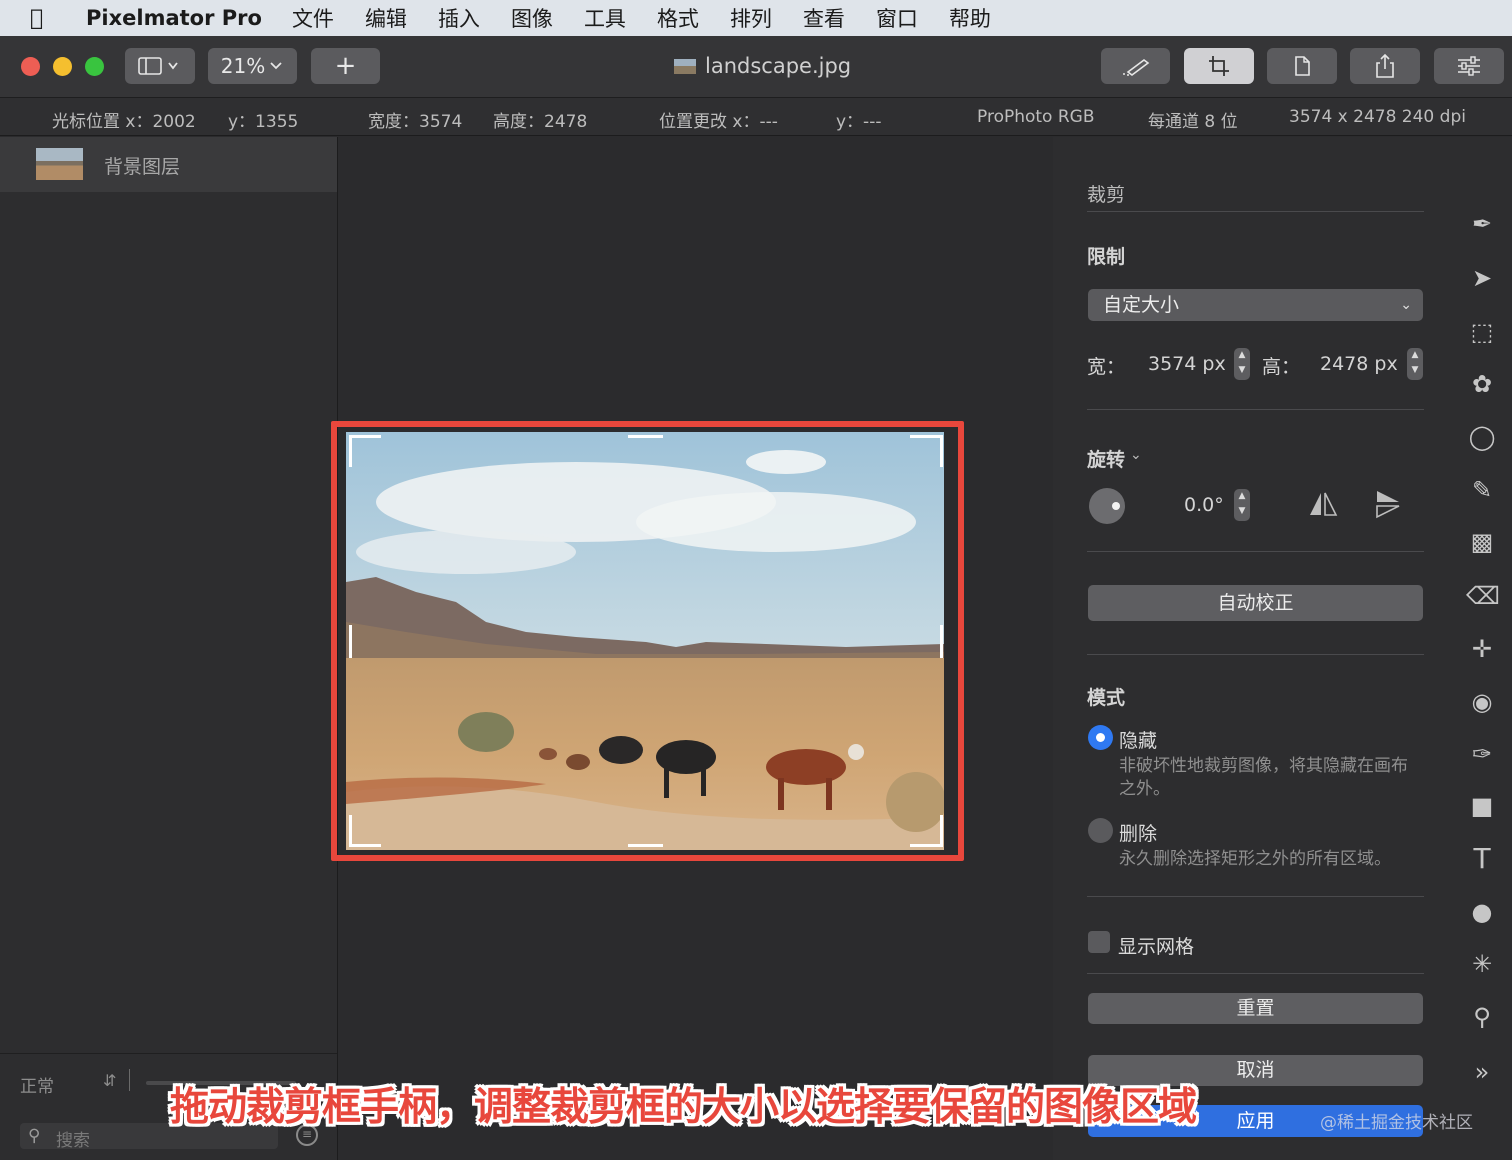  I want to click on sidebar-toggle-button, so click(160, 66).